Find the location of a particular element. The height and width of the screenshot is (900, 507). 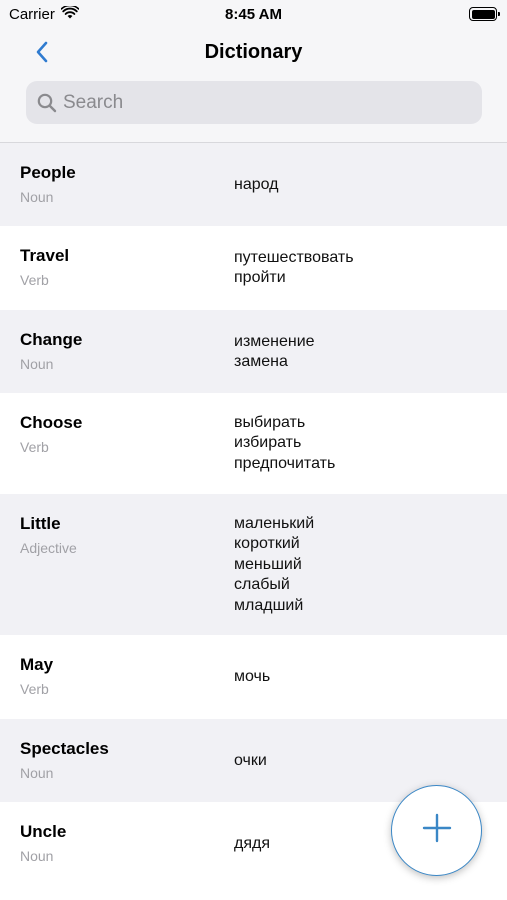

translation: избирать is located at coordinates (268, 443).